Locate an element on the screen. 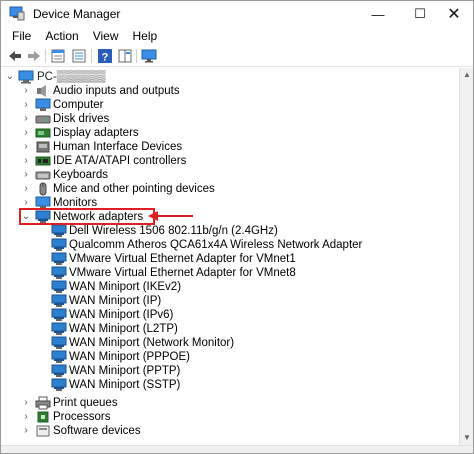  adapter-label: WAN Miniport (PPPOE) is located at coordinates (129, 357).